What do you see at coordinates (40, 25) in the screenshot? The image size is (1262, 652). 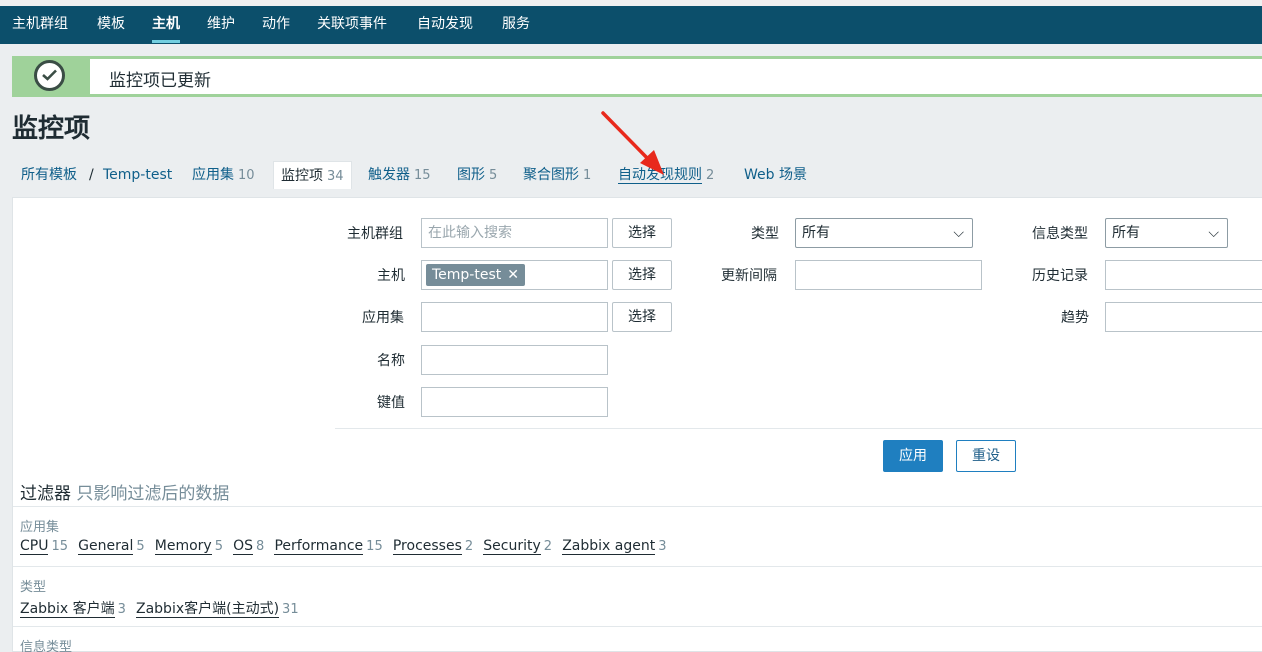 I see `nav-host-groups: 主机群组` at bounding box center [40, 25].